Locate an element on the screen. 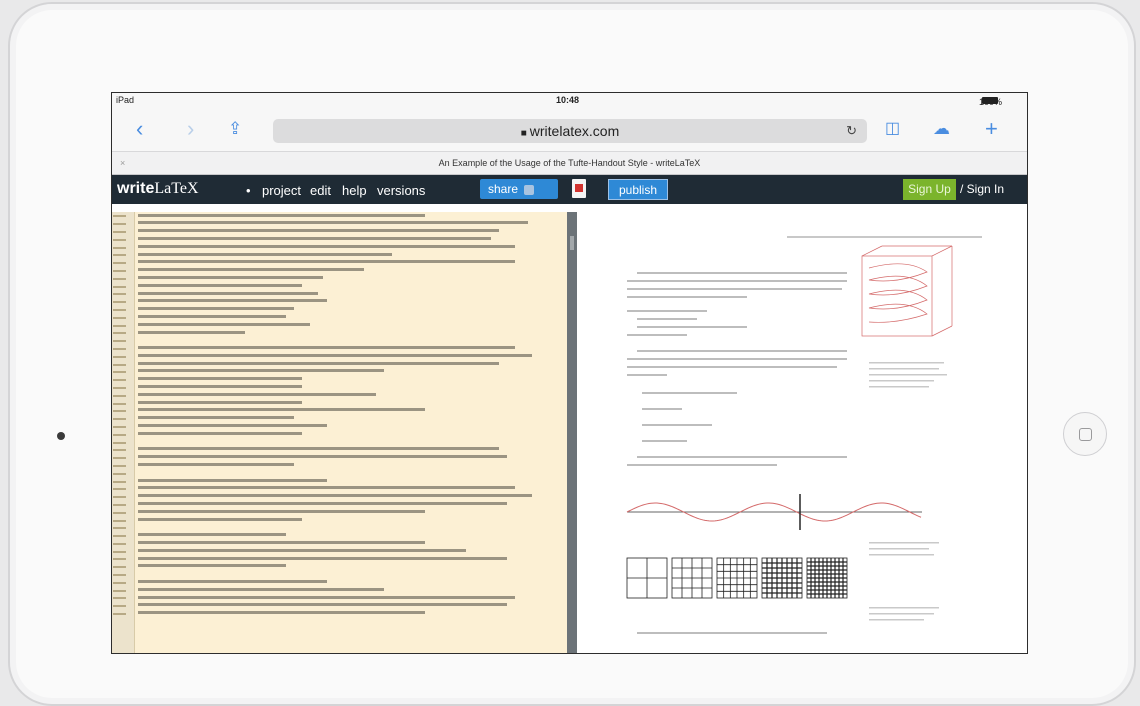  signin-link: / Sign In is located at coordinates (982, 189).